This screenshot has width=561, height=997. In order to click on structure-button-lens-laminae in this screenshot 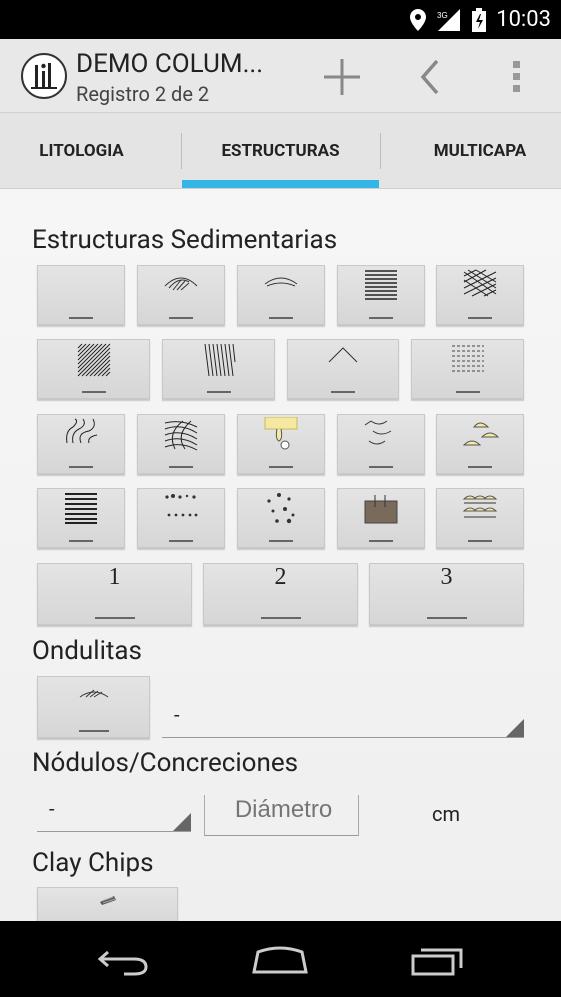, I will do `click(281, 295)`.